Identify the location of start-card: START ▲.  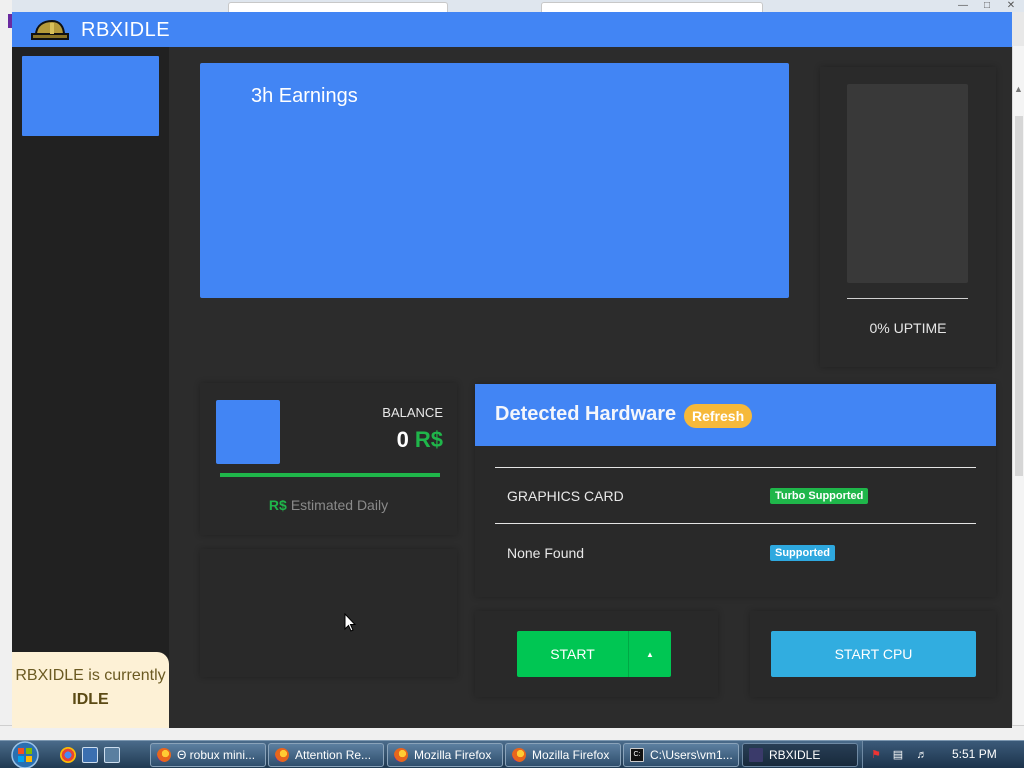
(596, 654).